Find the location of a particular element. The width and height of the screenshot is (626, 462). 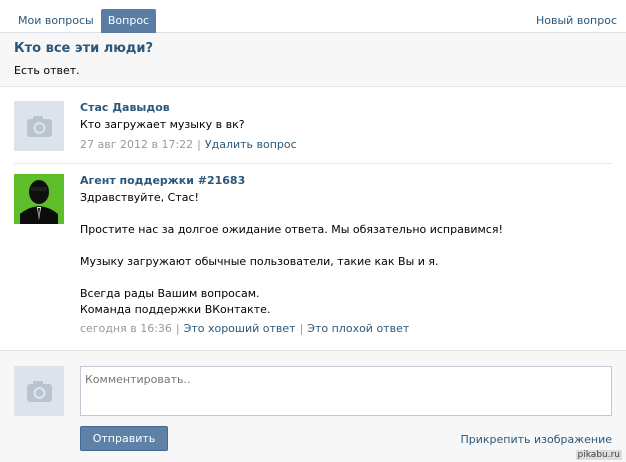

watermark: pikabu.ru is located at coordinates (598, 455).